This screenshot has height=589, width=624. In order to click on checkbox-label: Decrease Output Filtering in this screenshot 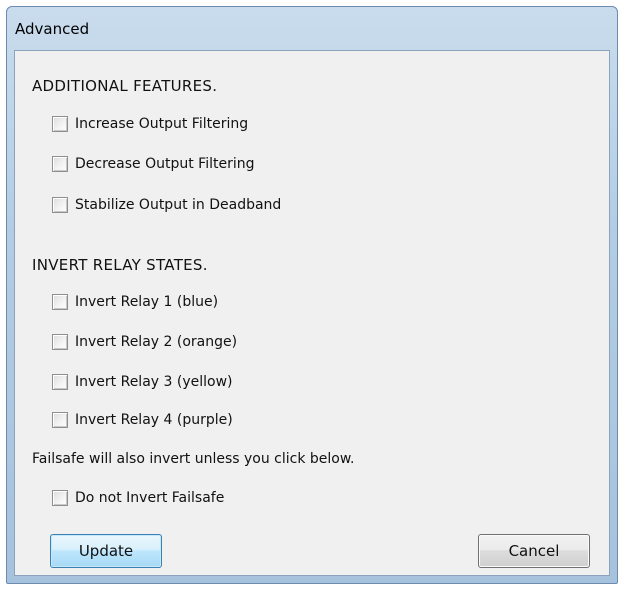, I will do `click(165, 164)`.